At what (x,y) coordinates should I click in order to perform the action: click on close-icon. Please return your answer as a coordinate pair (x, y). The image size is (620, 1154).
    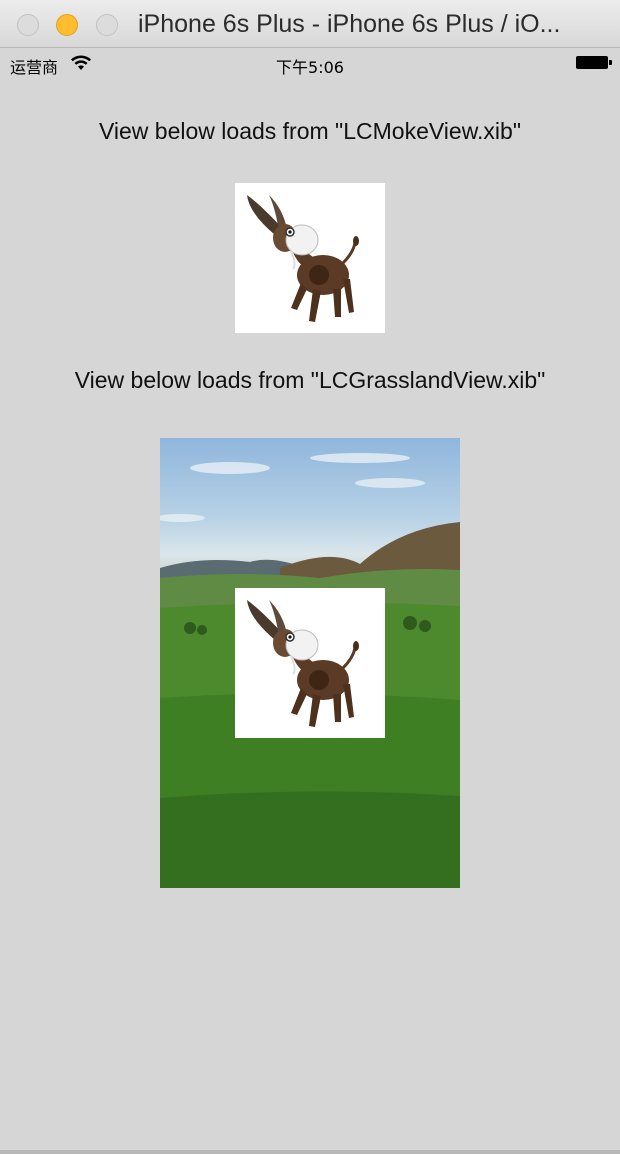
    Looking at the image, I should click on (28, 25).